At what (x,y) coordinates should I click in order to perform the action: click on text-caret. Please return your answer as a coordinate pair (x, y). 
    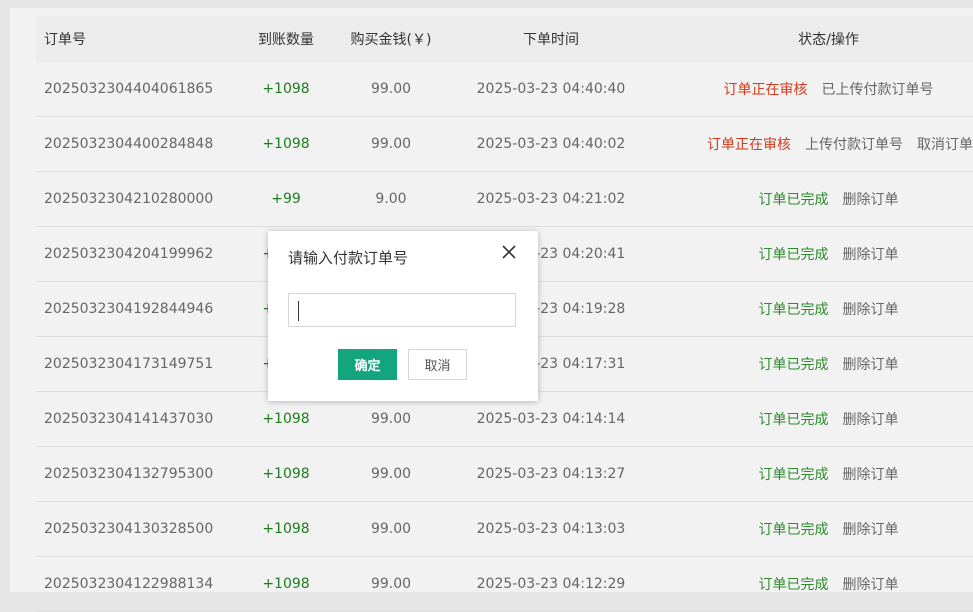
    Looking at the image, I should click on (298, 311).